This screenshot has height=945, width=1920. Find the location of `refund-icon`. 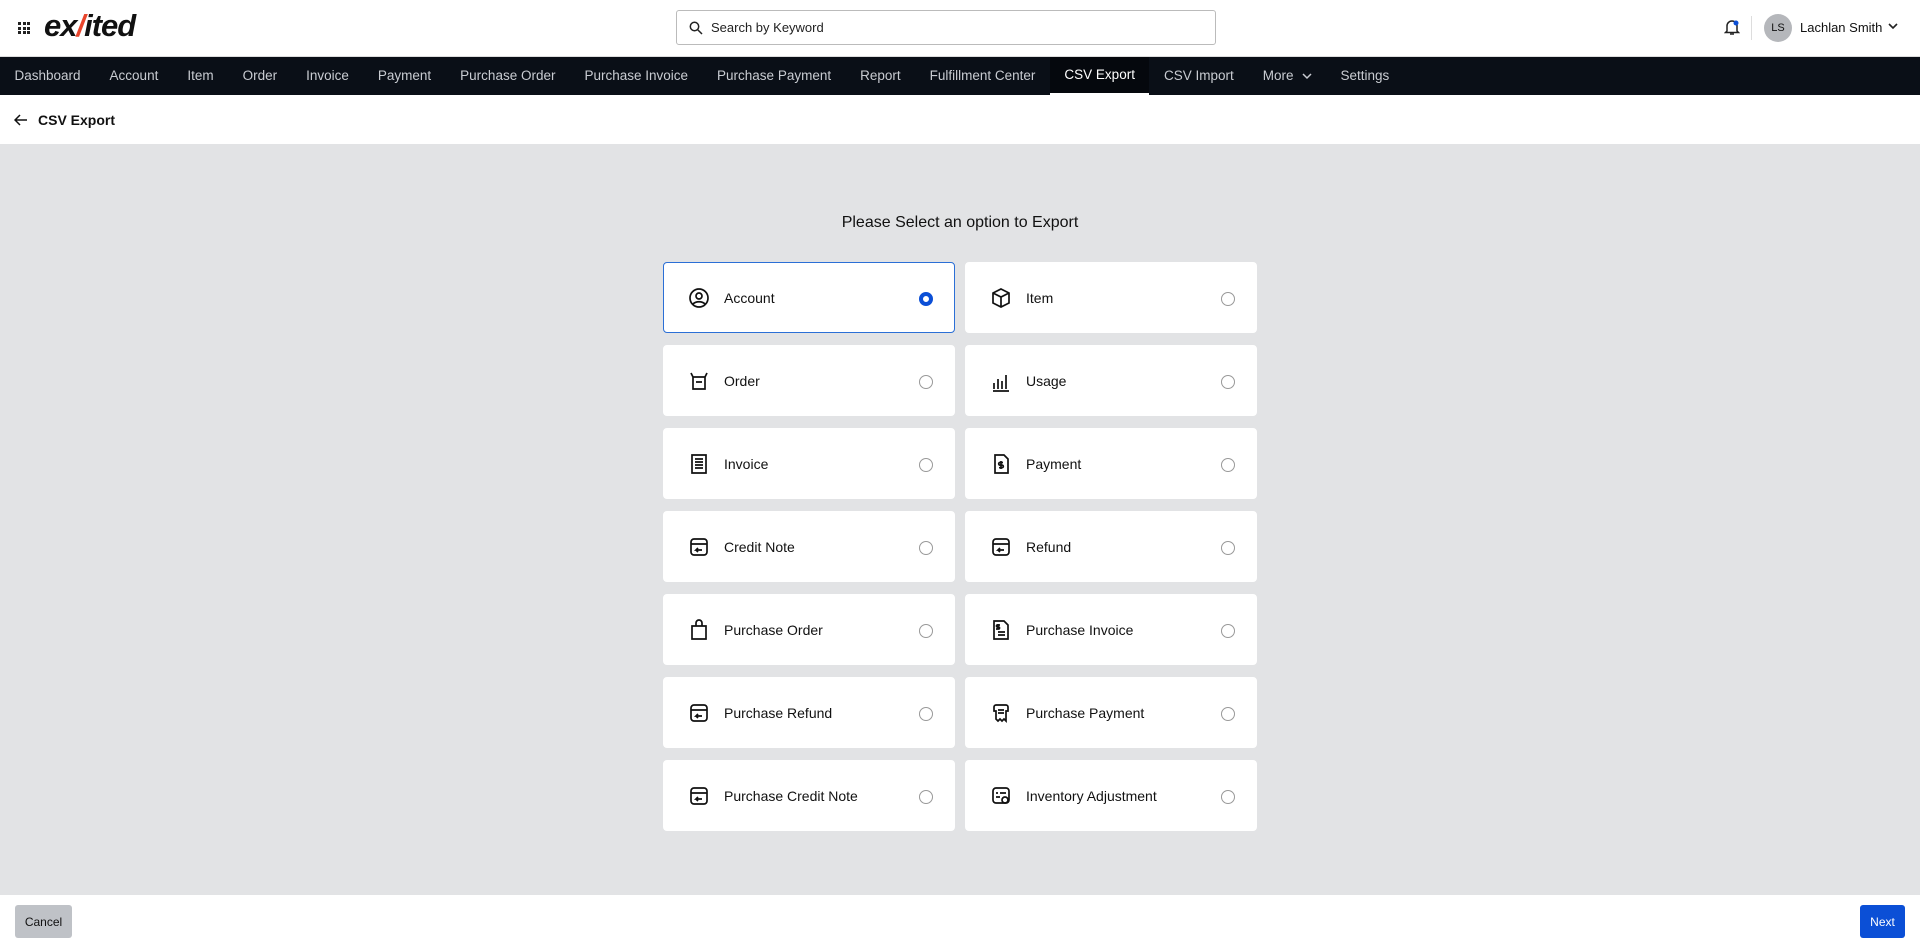

refund-icon is located at coordinates (1001, 546).